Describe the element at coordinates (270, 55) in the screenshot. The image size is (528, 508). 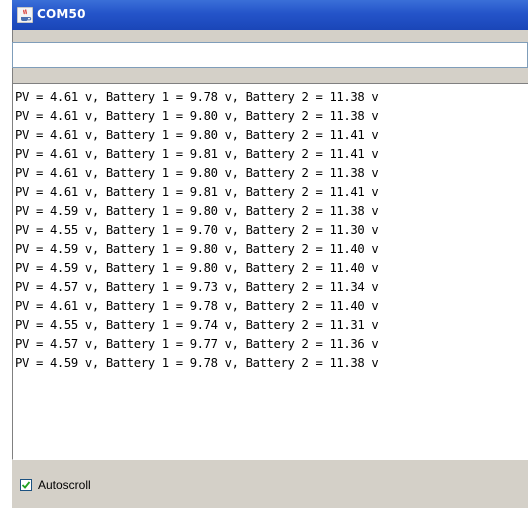
I see `send-input` at that location.